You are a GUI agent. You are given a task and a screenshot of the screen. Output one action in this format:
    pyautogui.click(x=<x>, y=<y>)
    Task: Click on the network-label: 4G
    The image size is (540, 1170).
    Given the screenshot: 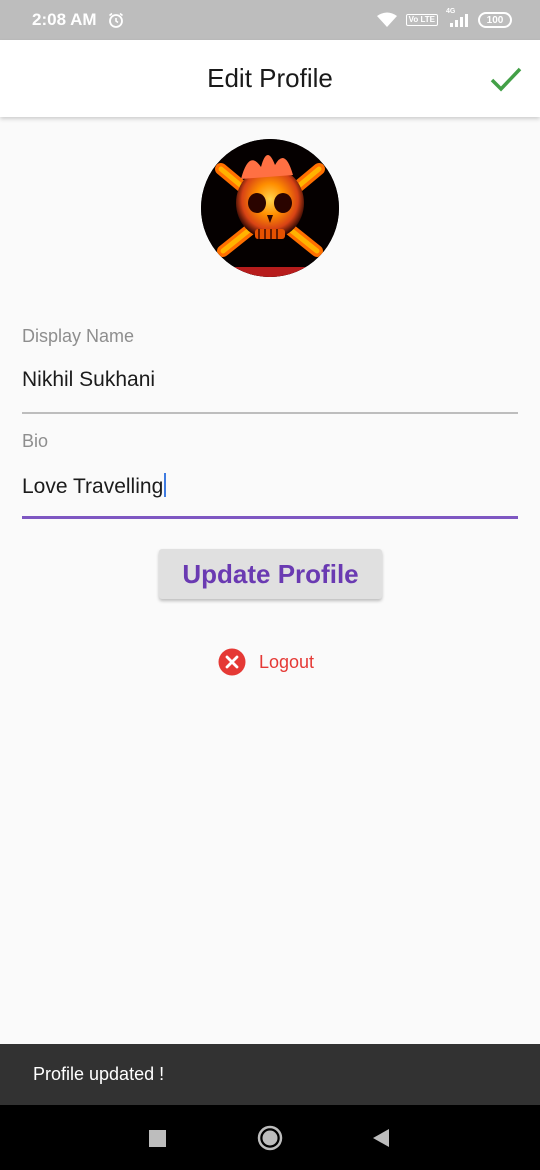 What is the action you would take?
    pyautogui.click(x=451, y=11)
    